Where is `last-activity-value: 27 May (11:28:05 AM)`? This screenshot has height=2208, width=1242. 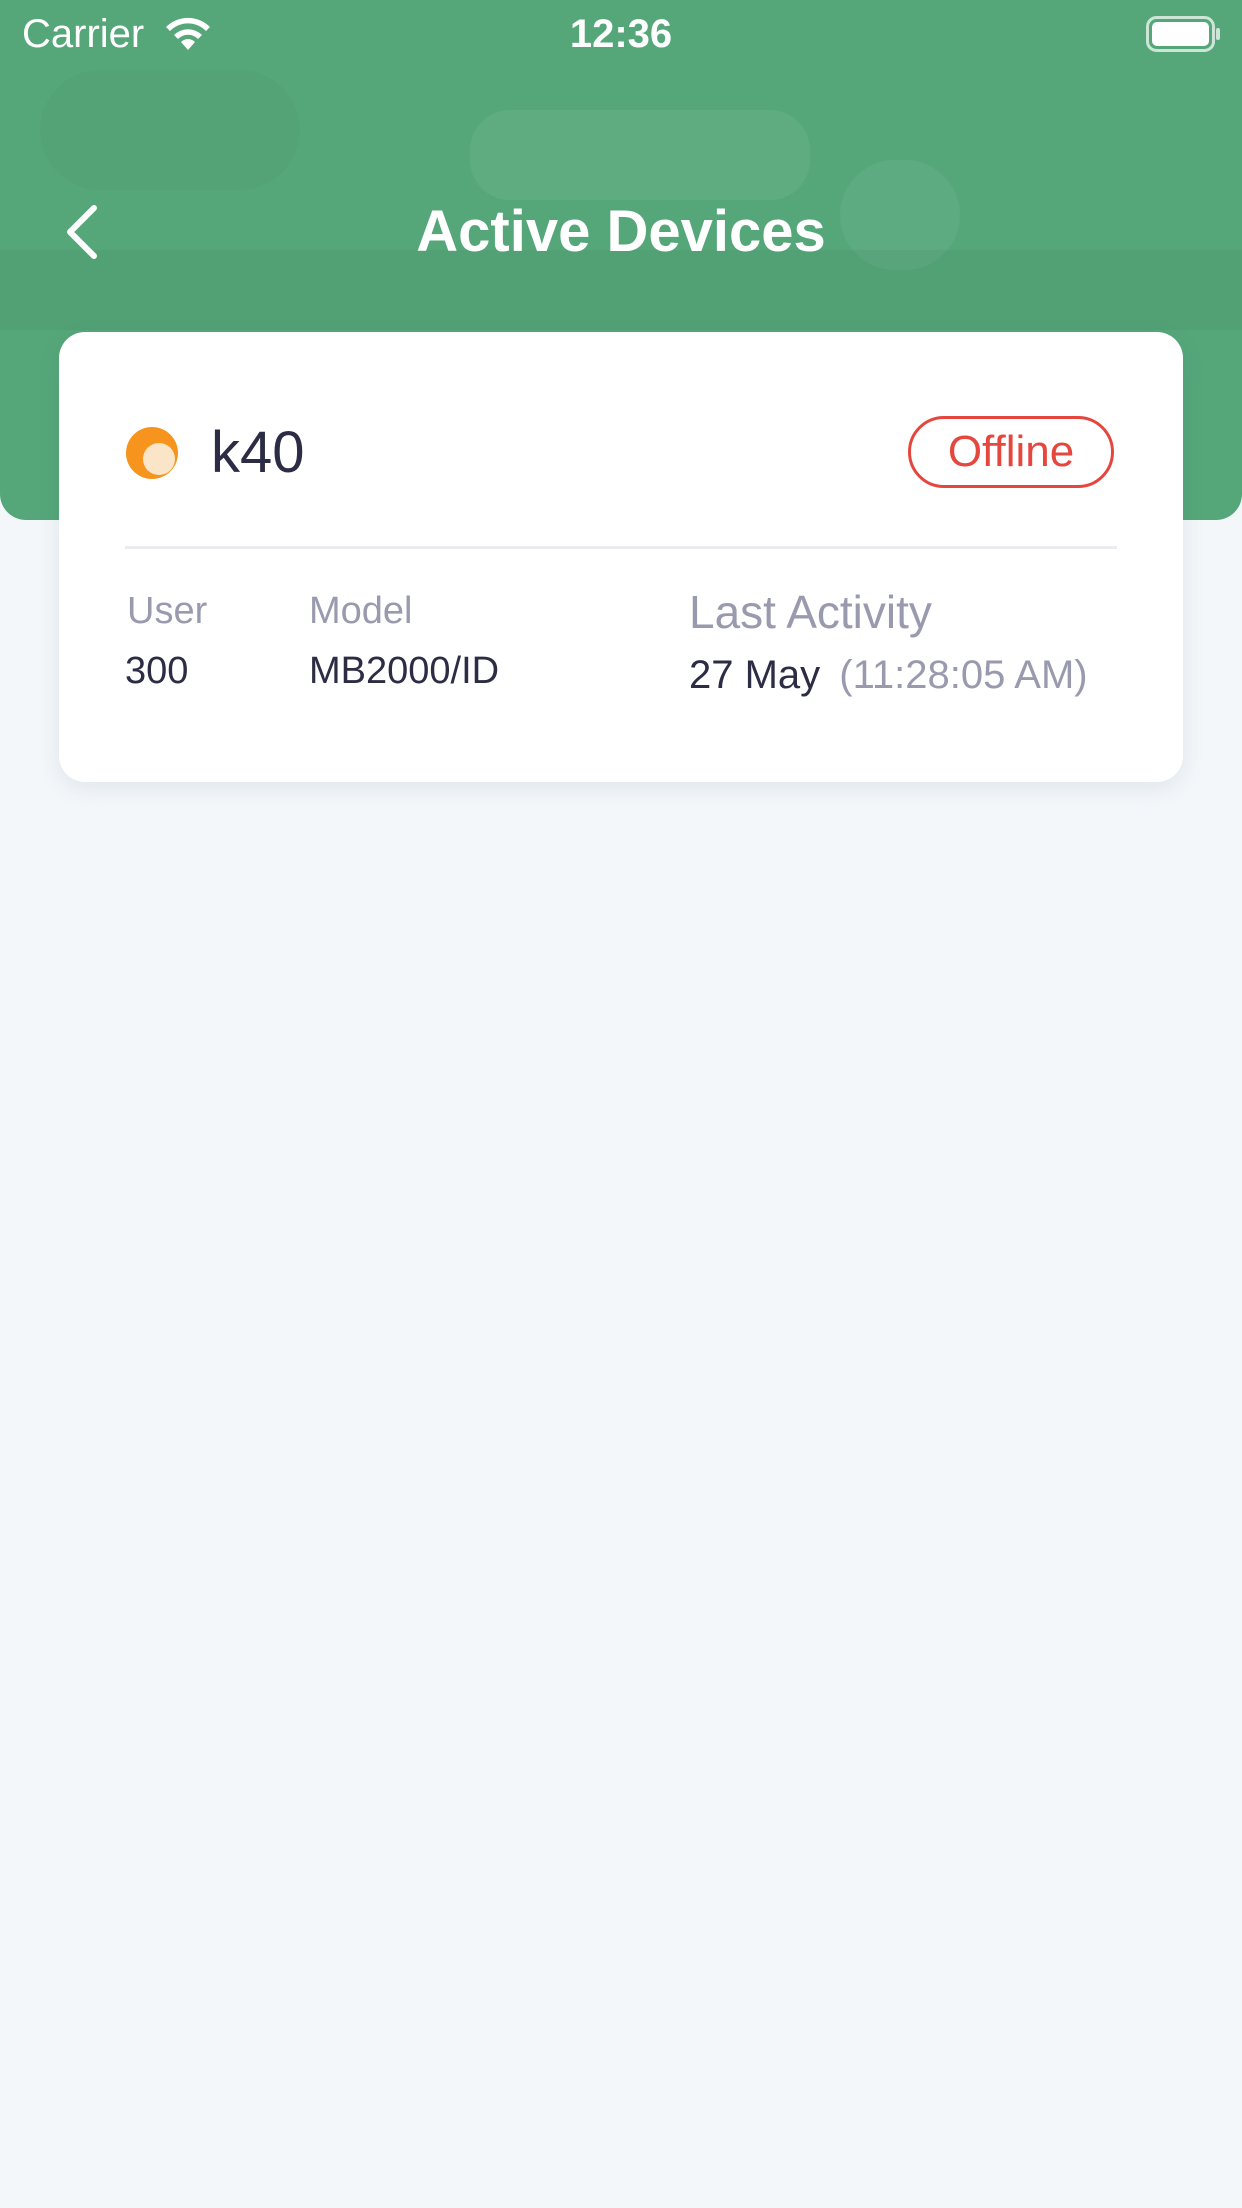
last-activity-value: 27 May (11:28:05 AM) is located at coordinates (888, 675).